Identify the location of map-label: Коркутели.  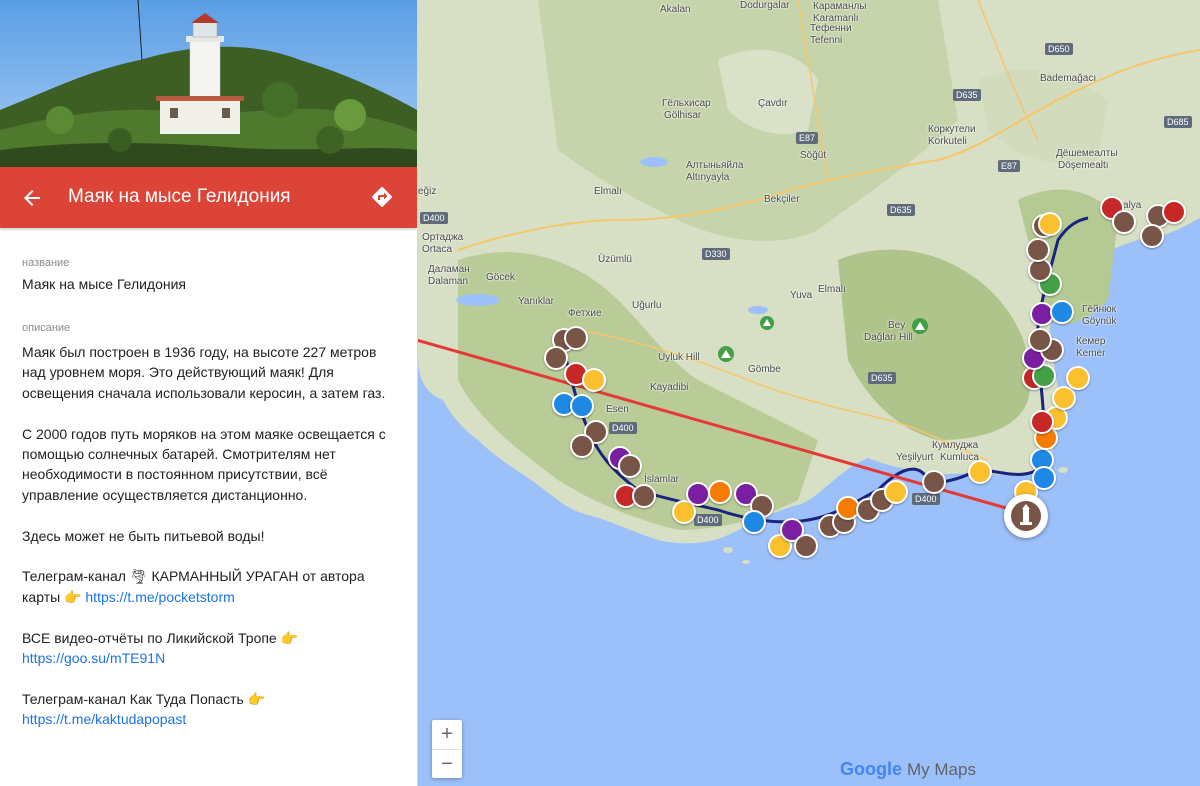
(952, 129).